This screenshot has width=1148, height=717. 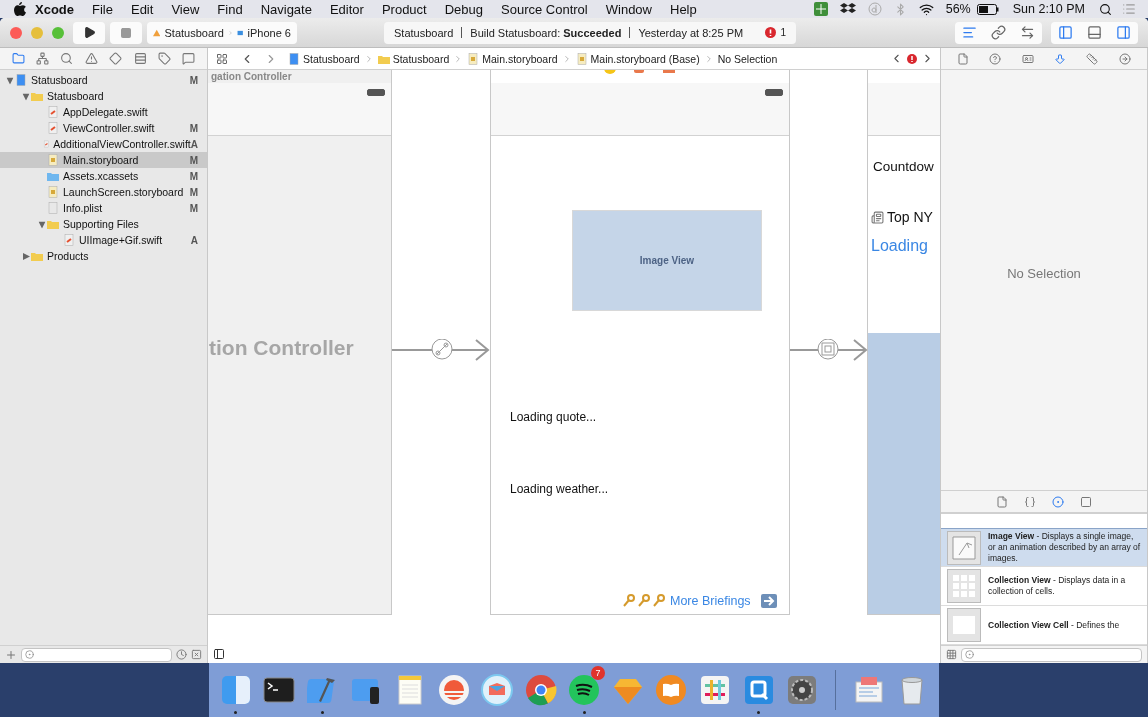 What do you see at coordinates (102, 9) in the screenshot?
I see `menu-item: File` at bounding box center [102, 9].